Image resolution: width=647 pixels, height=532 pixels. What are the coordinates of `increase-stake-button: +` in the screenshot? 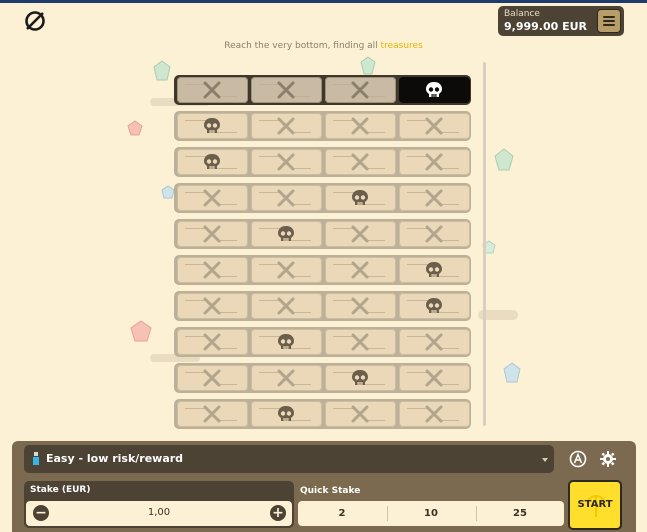 It's located at (278, 513).